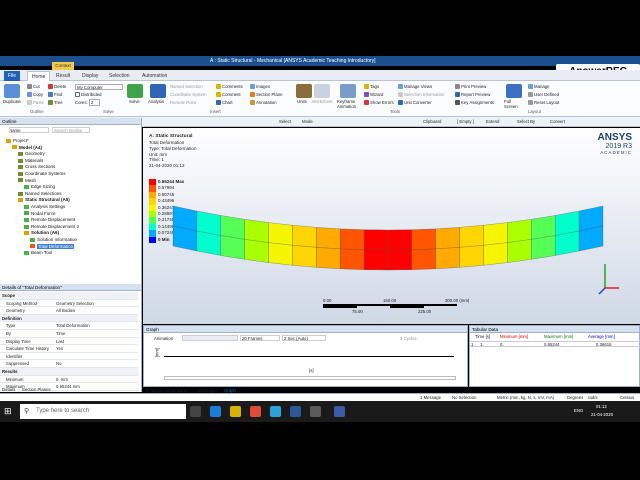 This screenshot has height=480, width=640. Describe the element at coordinates (41, 232) in the screenshot. I see `tree-item: Solution (A6)` at that location.